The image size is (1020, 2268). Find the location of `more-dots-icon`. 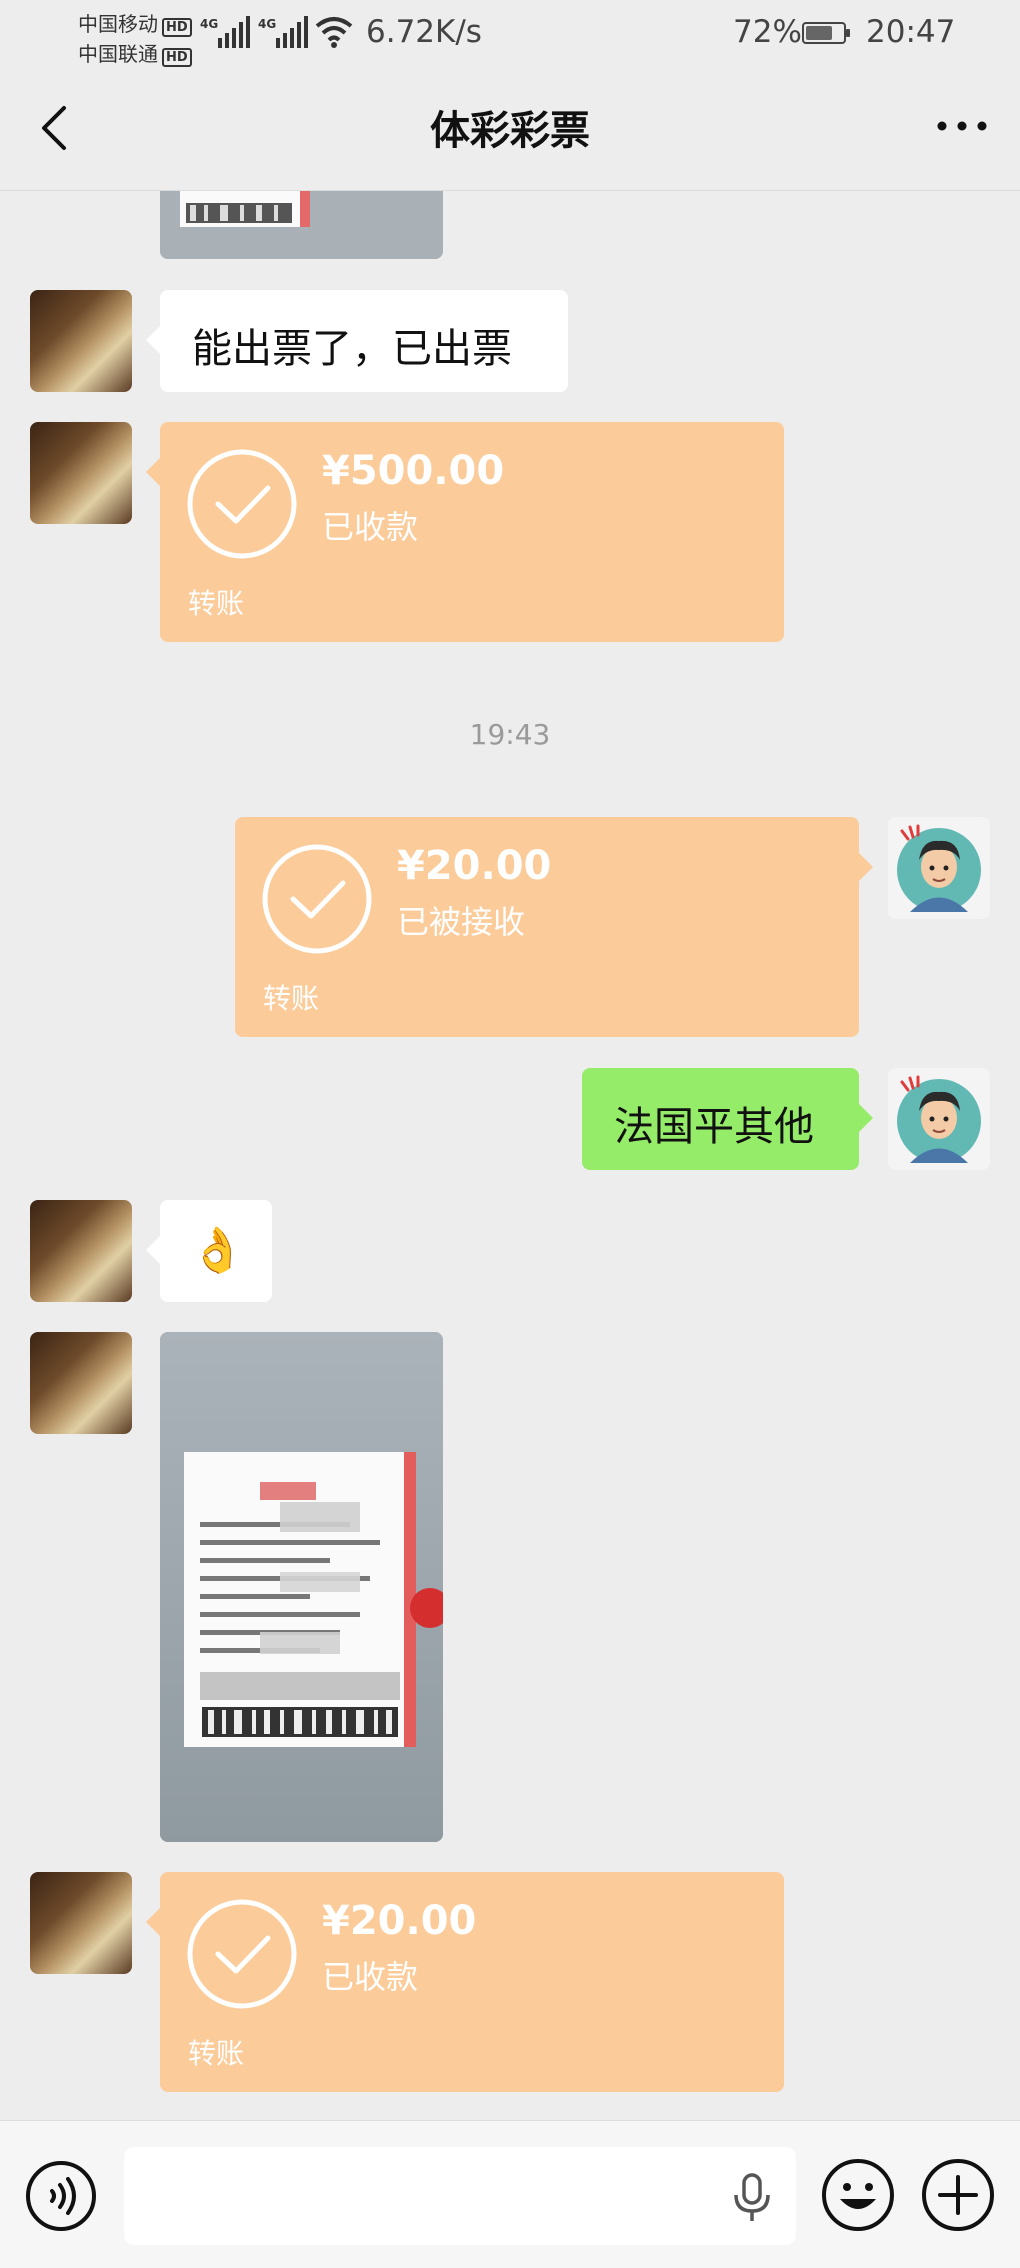

more-dots-icon is located at coordinates (962, 126).